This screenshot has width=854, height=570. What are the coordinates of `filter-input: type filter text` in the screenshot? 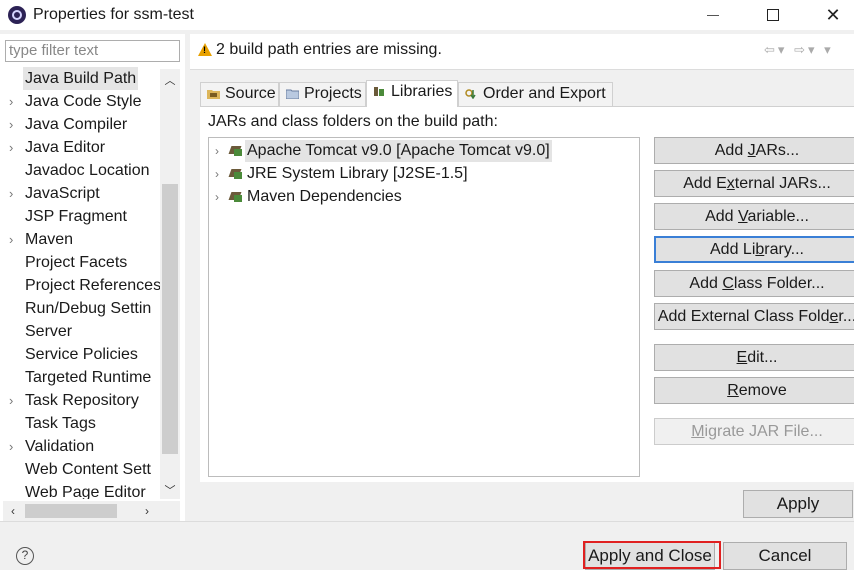 It's located at (92, 51).